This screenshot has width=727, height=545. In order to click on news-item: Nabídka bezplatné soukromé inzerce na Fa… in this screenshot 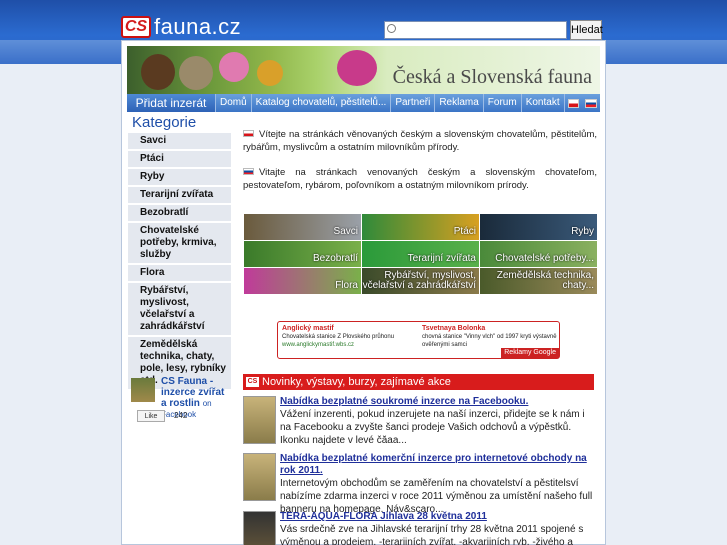, I will do `click(418, 421)`.